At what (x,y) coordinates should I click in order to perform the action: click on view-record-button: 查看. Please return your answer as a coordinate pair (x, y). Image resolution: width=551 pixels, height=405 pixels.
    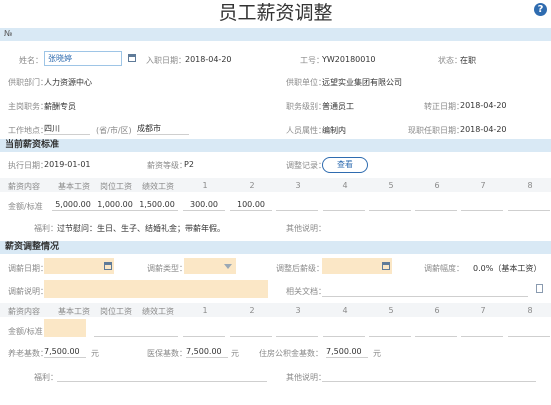
    Looking at the image, I should click on (345, 165).